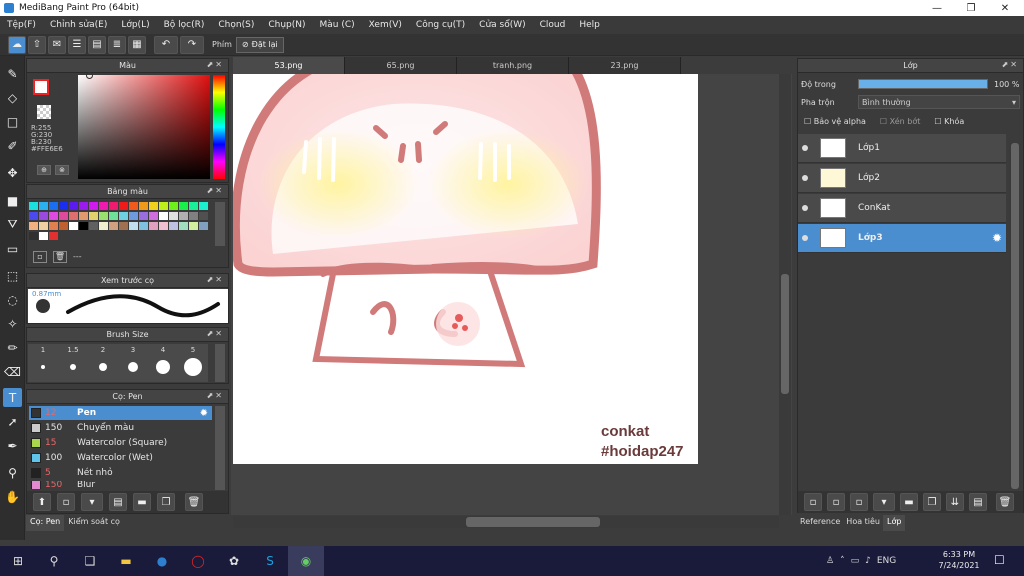 The width and height of the screenshot is (1024, 576). I want to click on brush-item-watercolor-square: 15 Watercolor (Square), so click(120, 443).